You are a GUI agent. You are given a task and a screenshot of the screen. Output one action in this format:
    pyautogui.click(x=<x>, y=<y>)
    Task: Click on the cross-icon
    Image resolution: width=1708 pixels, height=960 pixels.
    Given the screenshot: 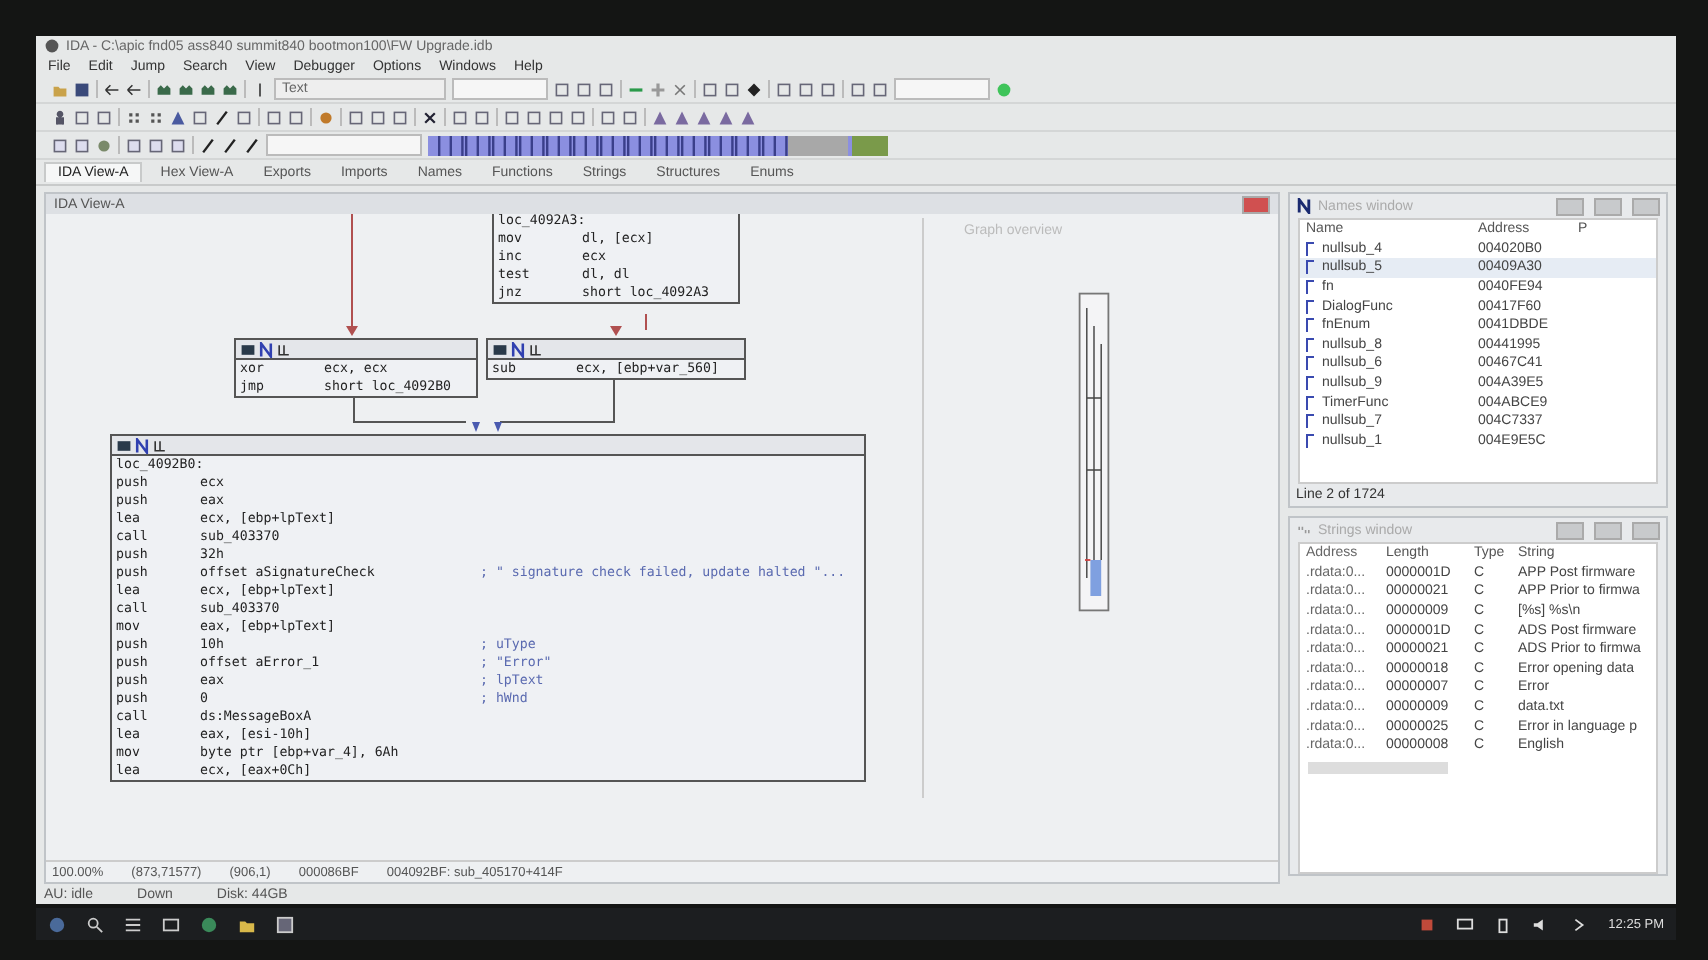 What is the action you would take?
    pyautogui.click(x=430, y=117)
    